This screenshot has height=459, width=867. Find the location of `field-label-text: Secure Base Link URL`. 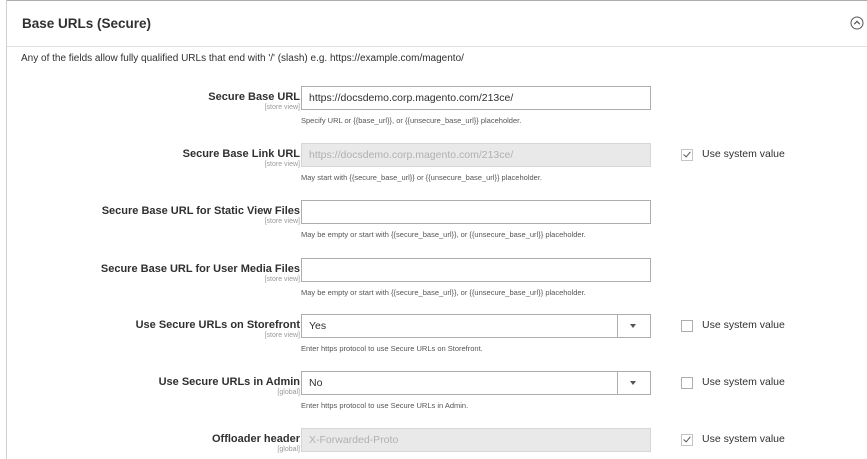

field-label-text: Secure Base Link URL is located at coordinates (241, 154).